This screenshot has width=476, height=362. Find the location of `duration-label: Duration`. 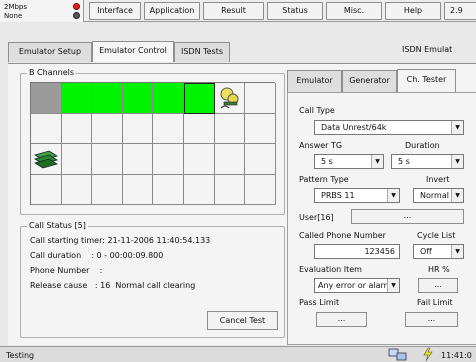

duration-label: Duration is located at coordinates (422, 145).